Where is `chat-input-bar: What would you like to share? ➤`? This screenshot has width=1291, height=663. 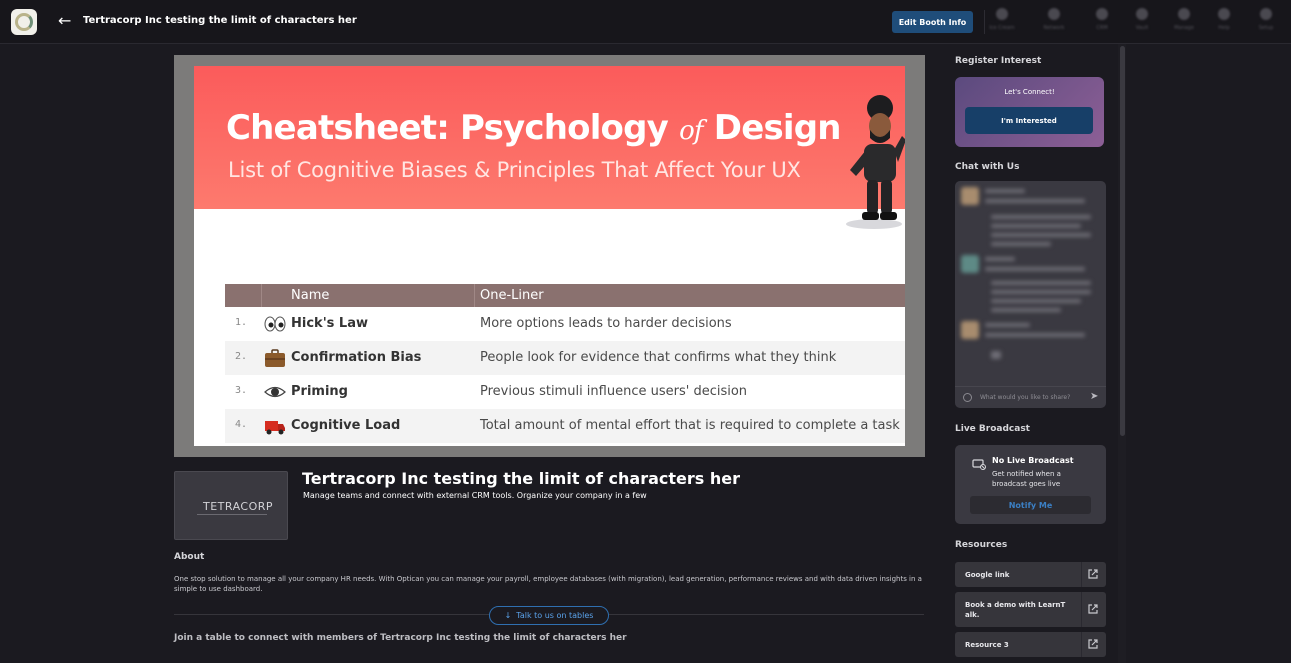
chat-input-bar: What would you like to share? ➤ is located at coordinates (1030, 397).